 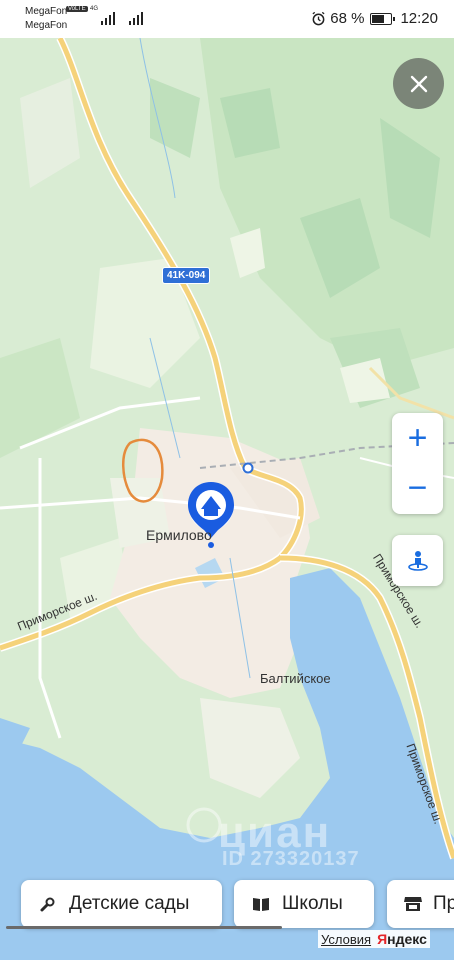 I want to click on chip-label: Пр, so click(x=443, y=903).